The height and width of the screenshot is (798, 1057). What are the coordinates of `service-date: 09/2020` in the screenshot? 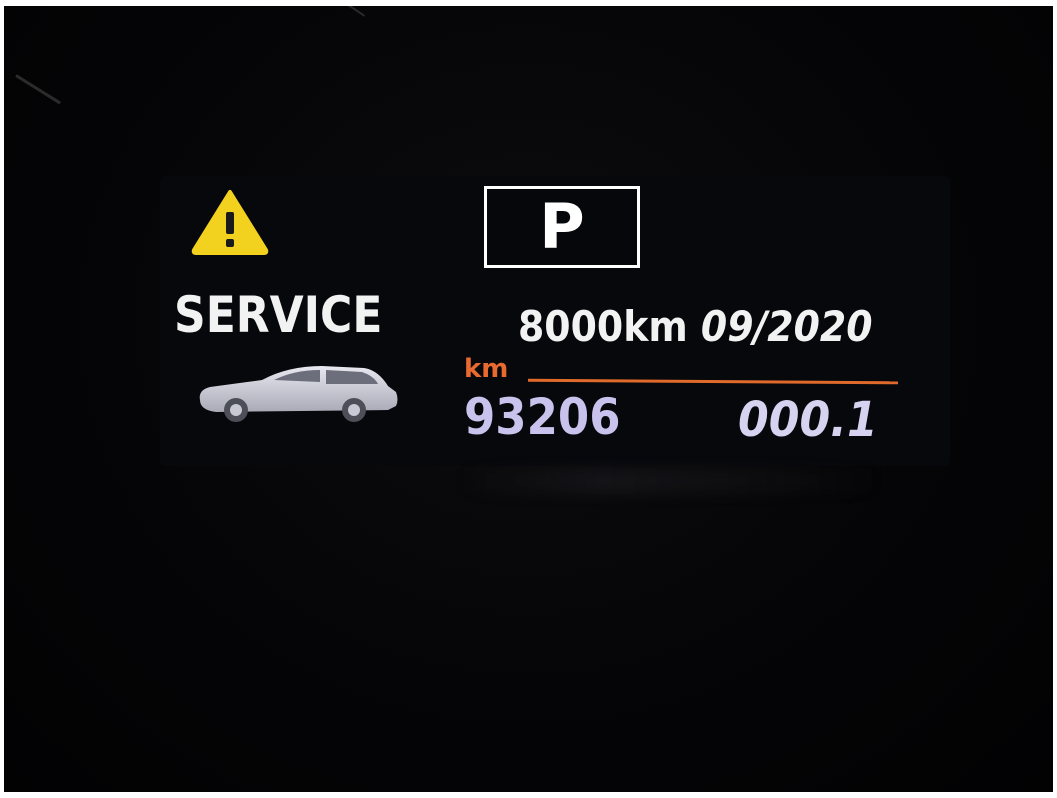 It's located at (786, 326).